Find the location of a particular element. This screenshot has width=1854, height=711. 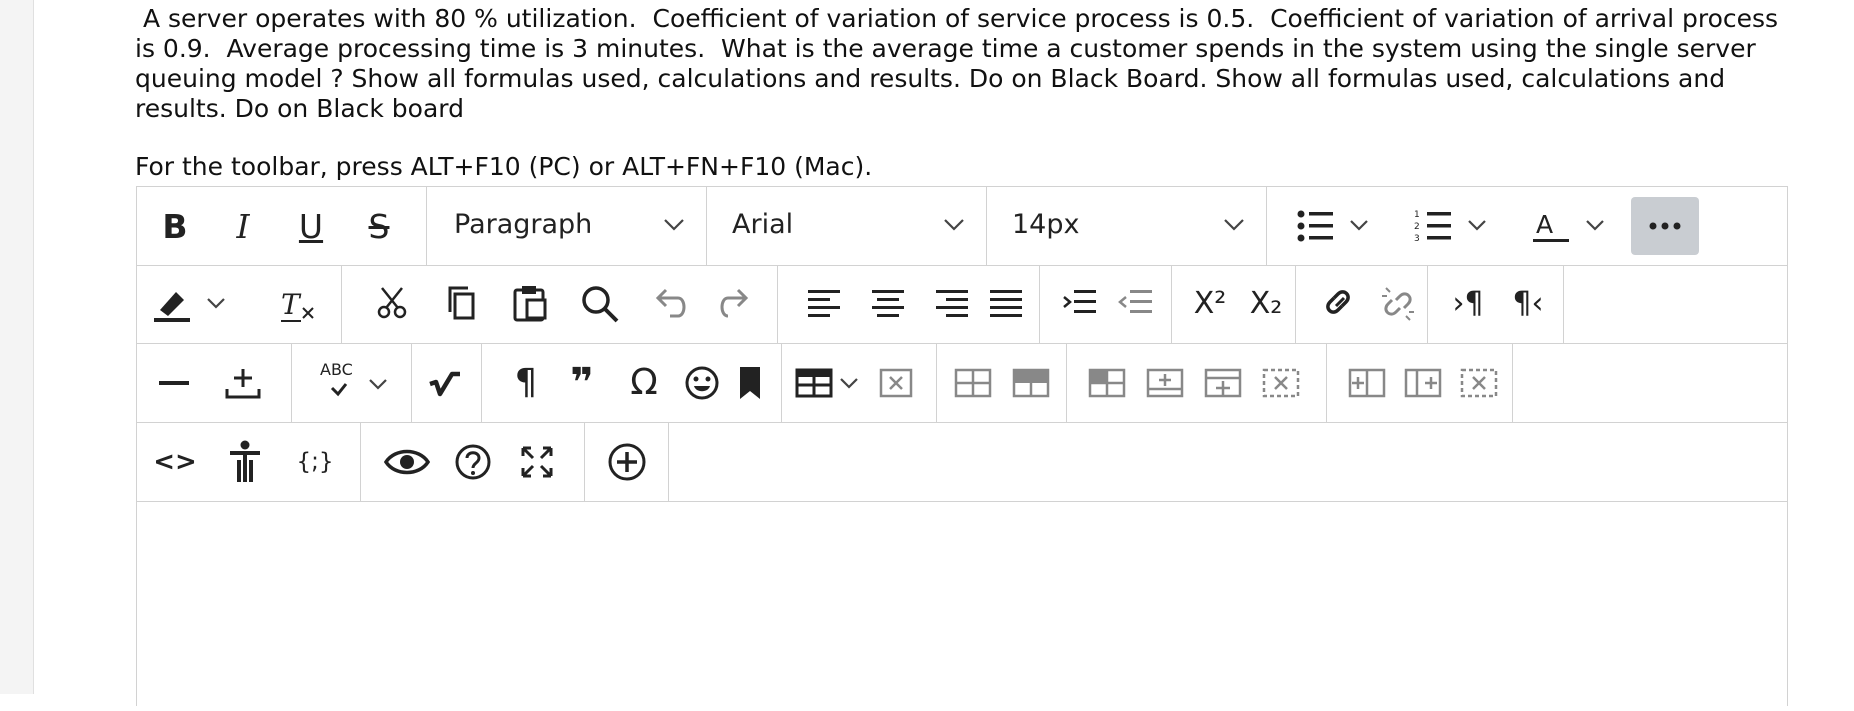

font-family-value: Arial is located at coordinates (763, 224).